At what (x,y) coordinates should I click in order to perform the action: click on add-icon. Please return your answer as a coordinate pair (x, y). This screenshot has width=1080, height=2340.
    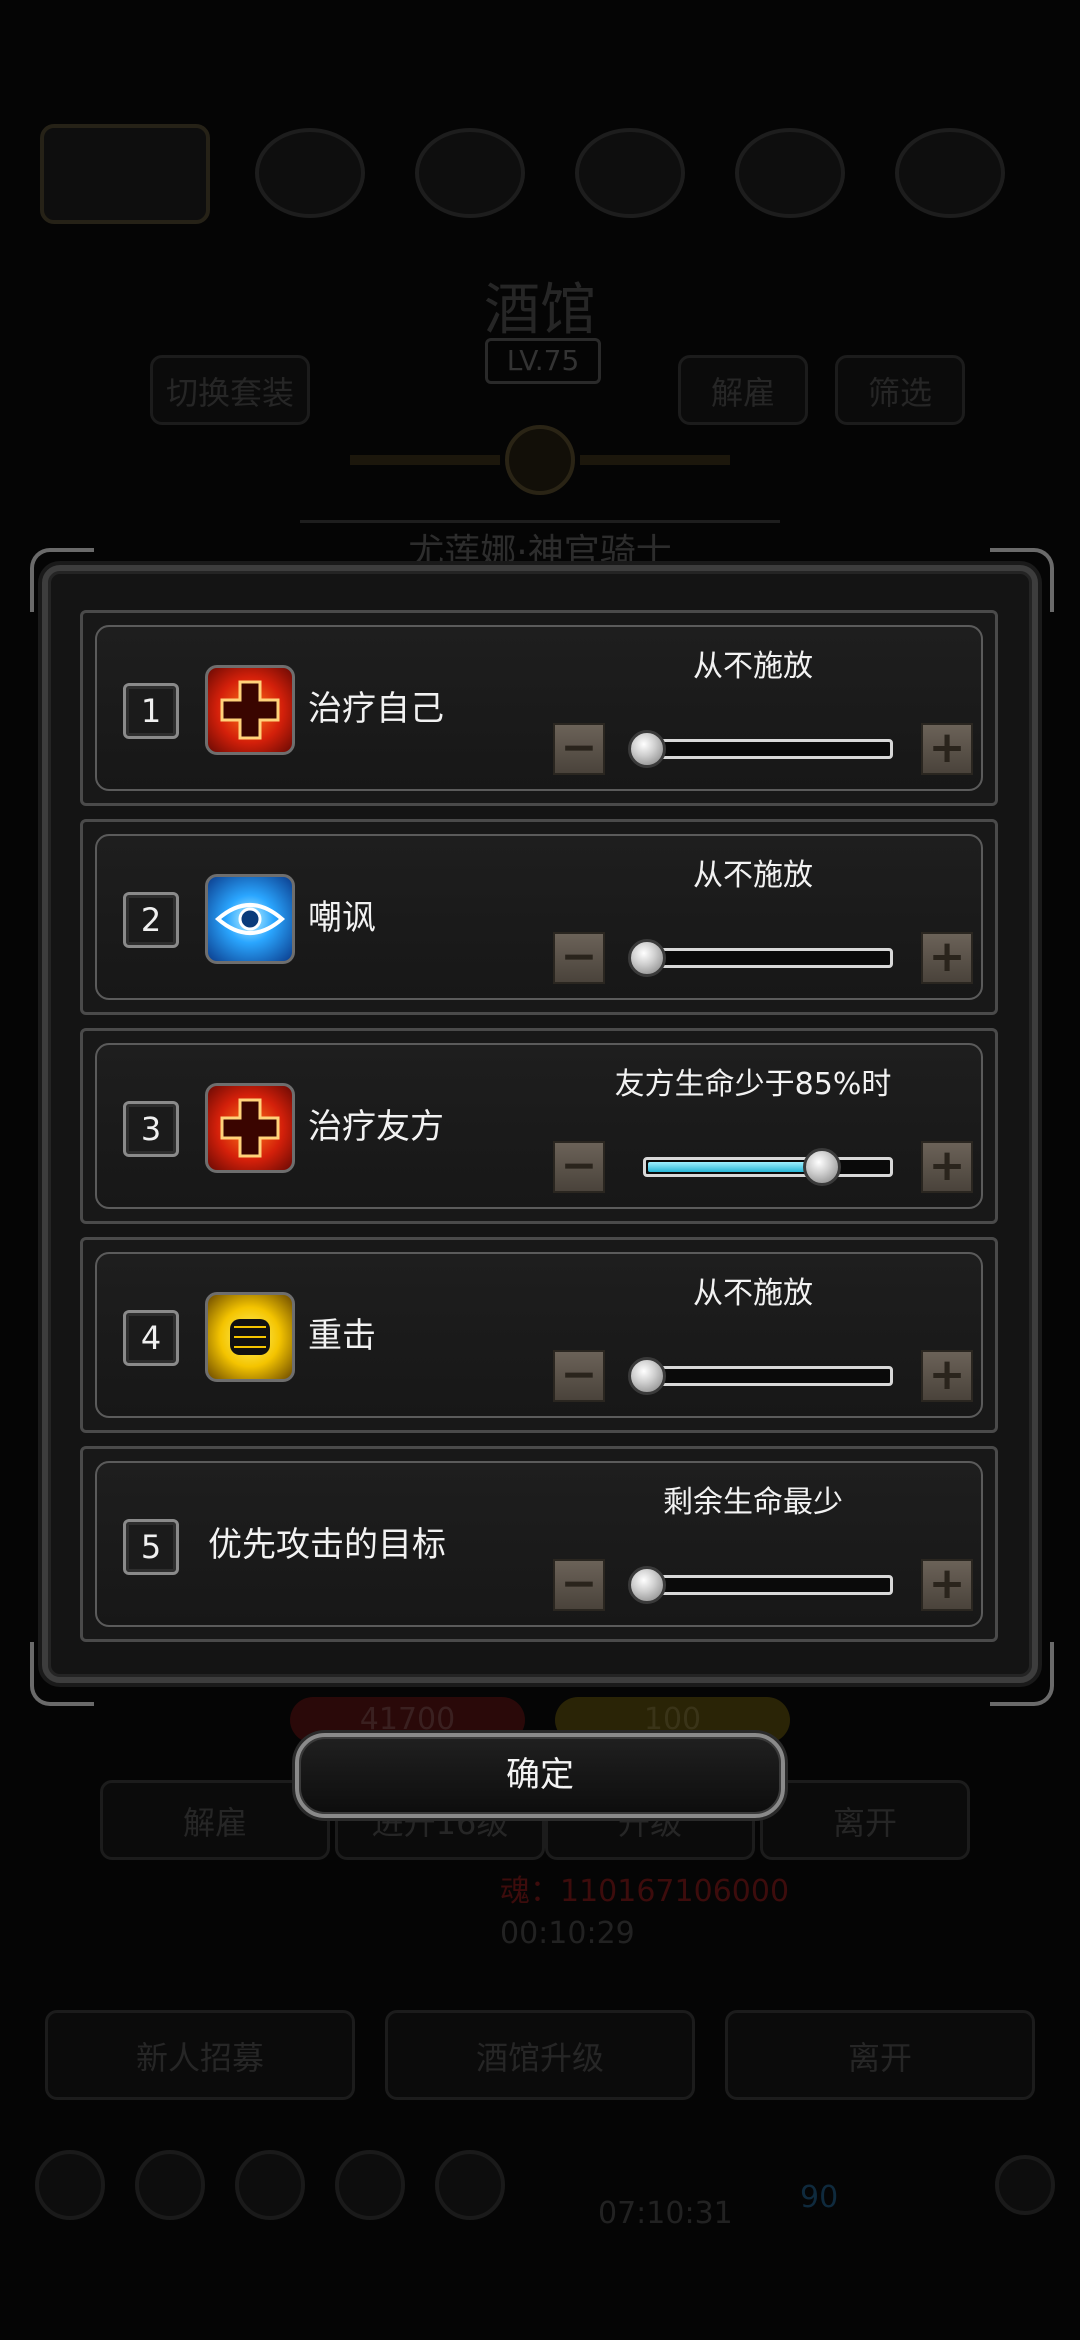
    Looking at the image, I should click on (1025, 2185).